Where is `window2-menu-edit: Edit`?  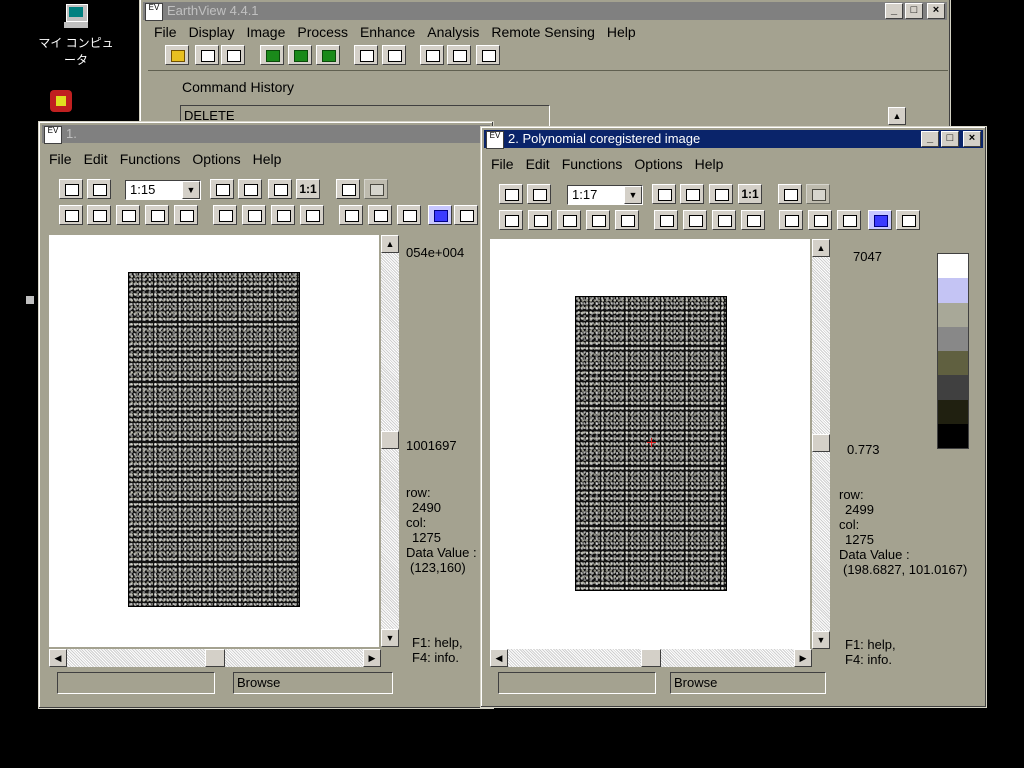
window2-menu-edit: Edit is located at coordinates (538, 164).